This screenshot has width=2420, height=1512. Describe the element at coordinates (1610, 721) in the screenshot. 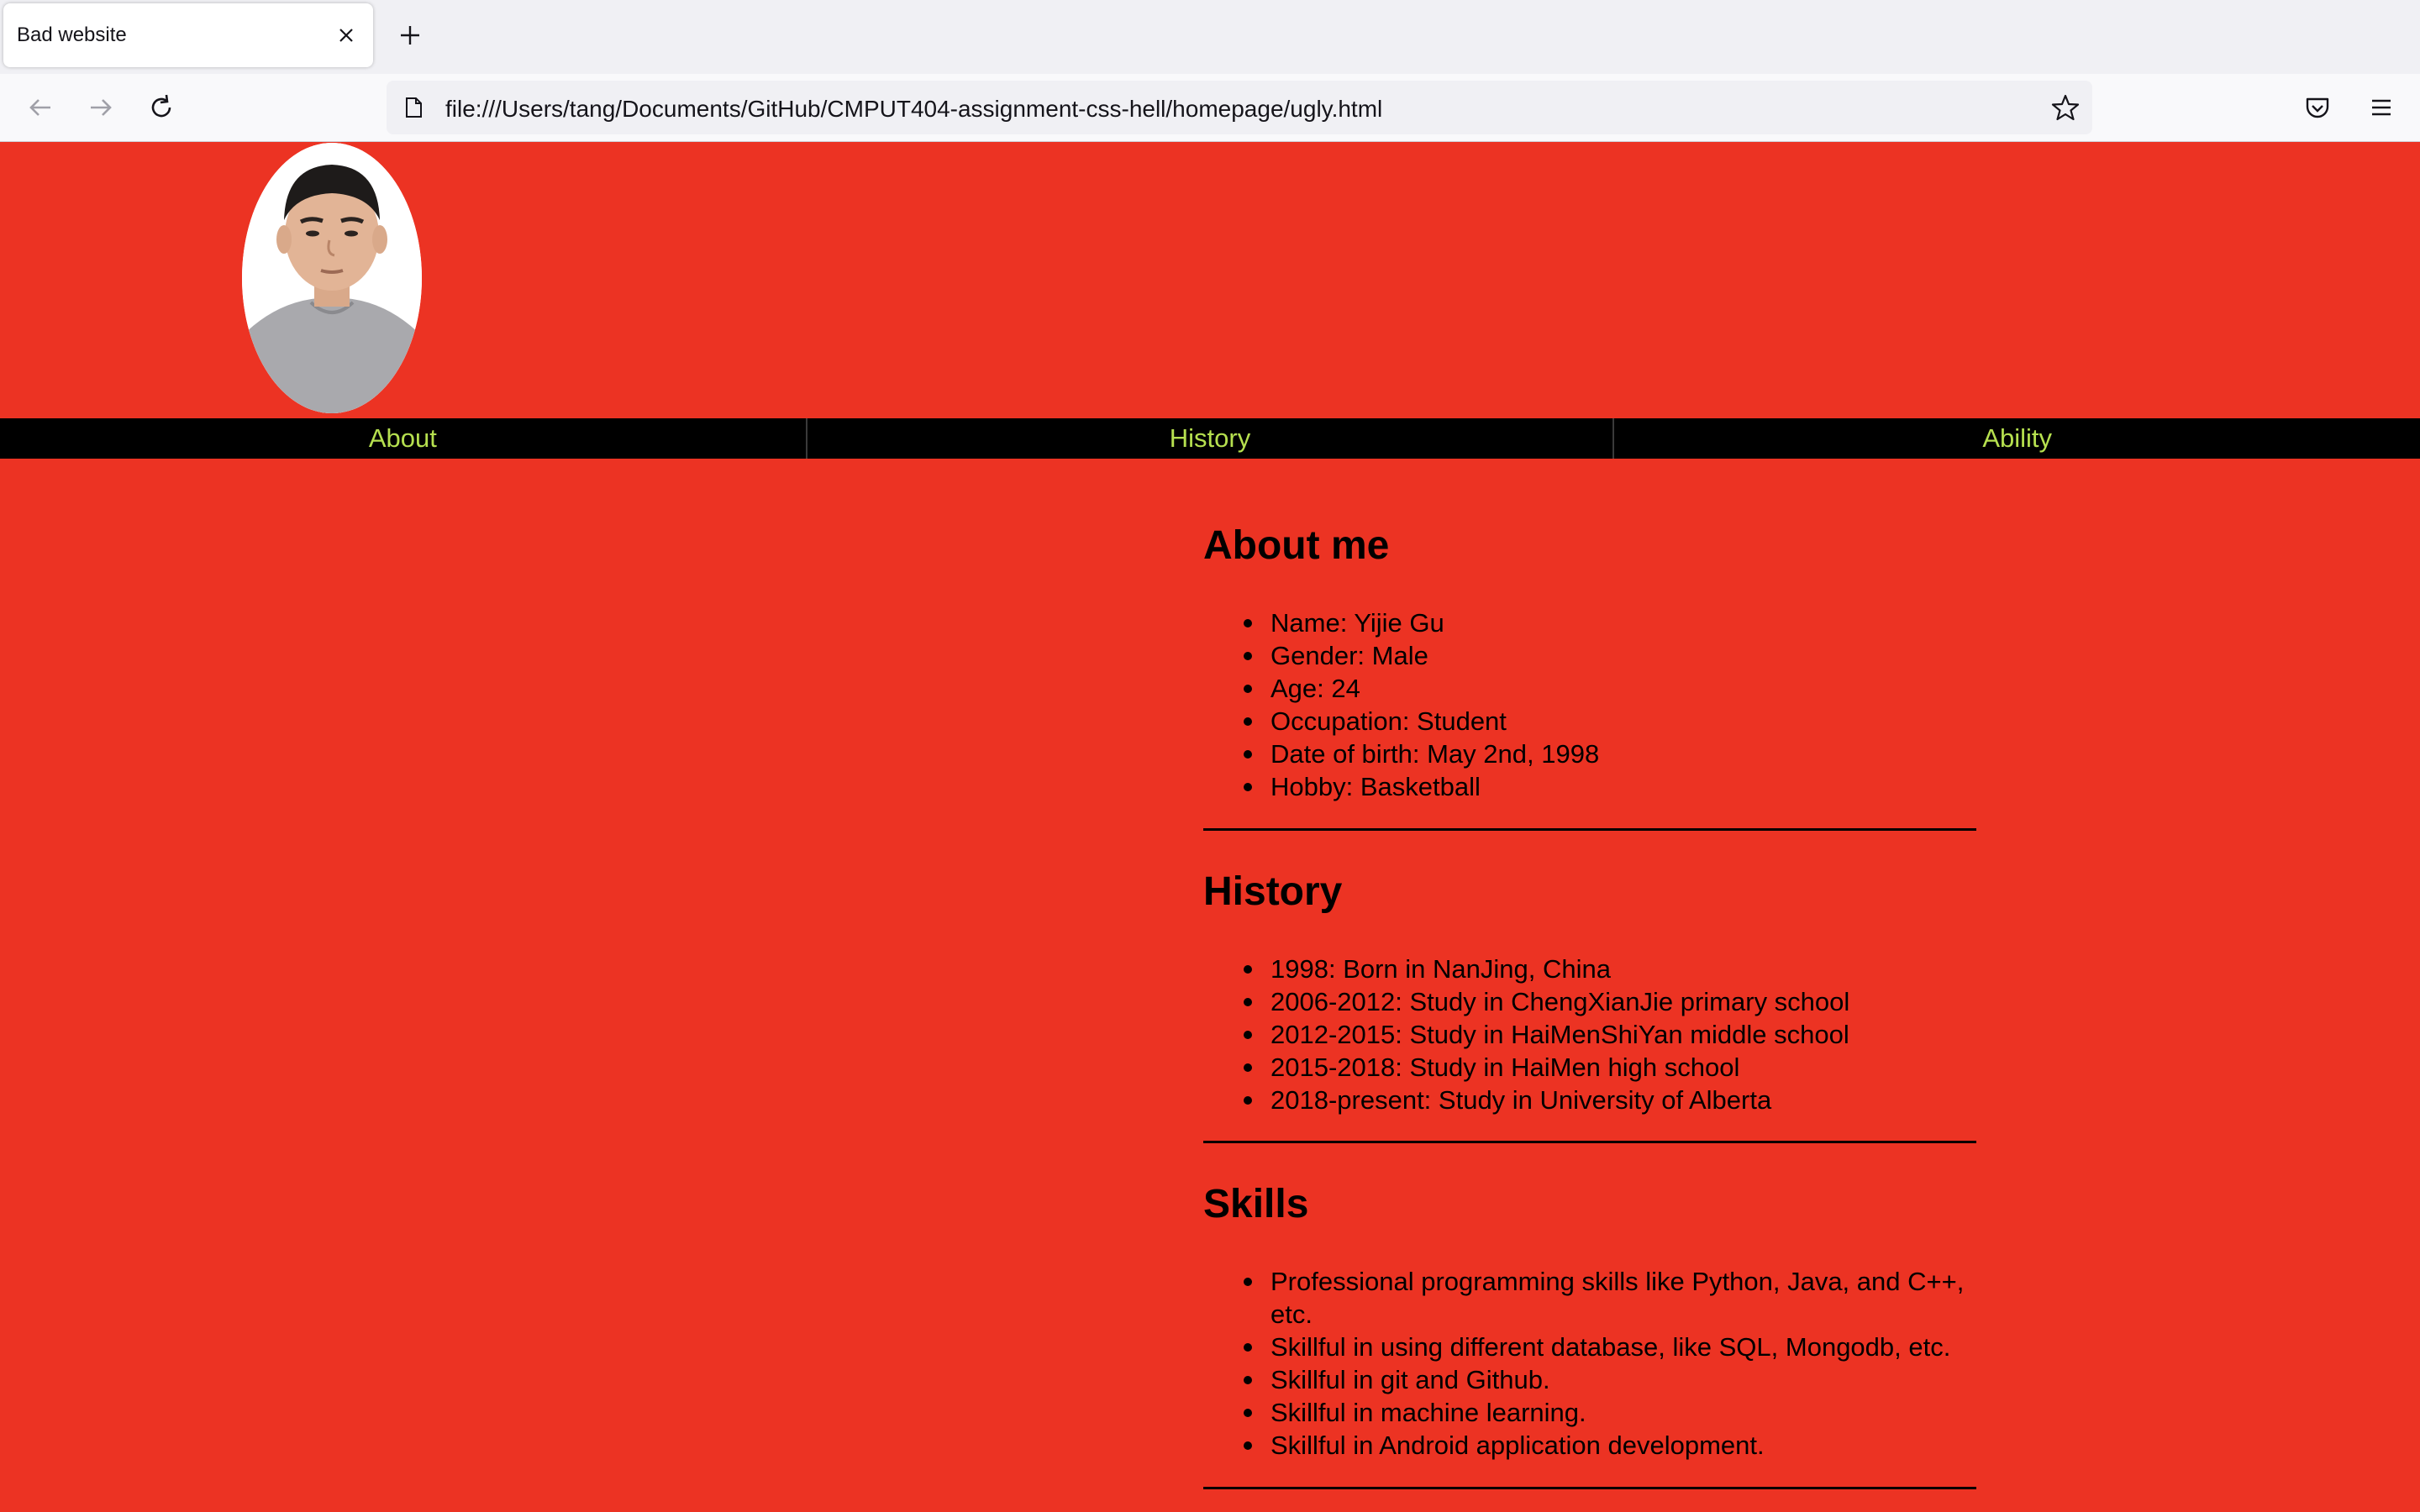

I see `list-item: Occupation: Student` at that location.